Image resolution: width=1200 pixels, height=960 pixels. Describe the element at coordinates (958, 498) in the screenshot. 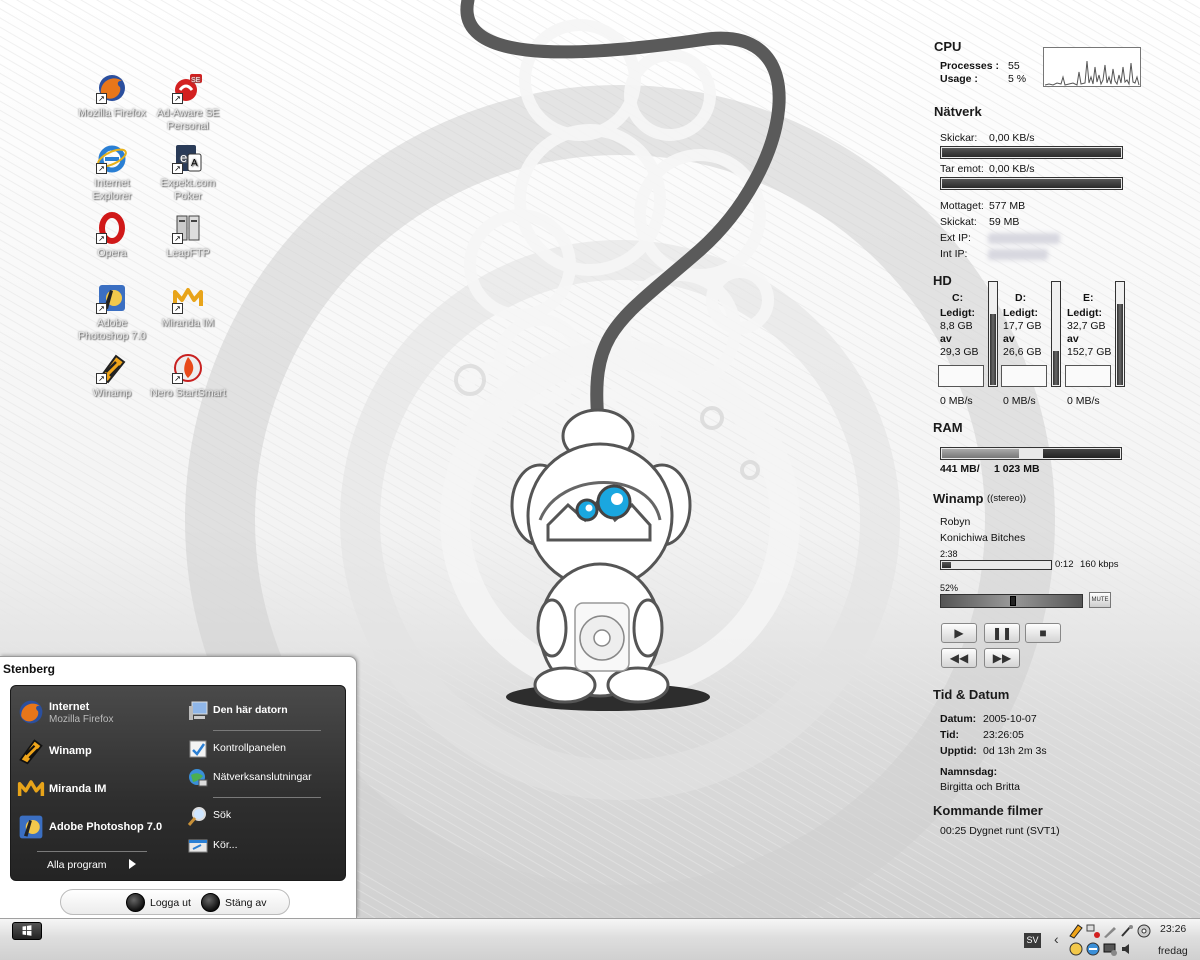

I see `winamp-title: Winamp` at that location.